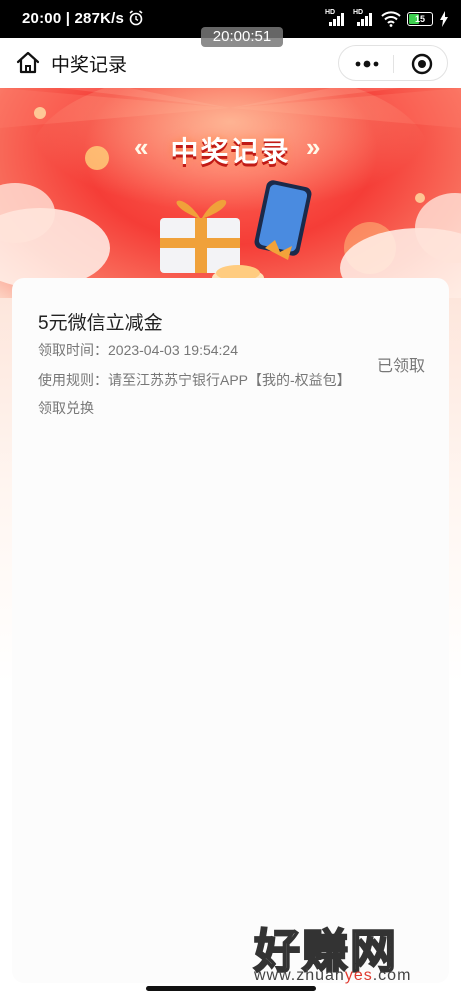  I want to click on wifi-icon, so click(391, 19).